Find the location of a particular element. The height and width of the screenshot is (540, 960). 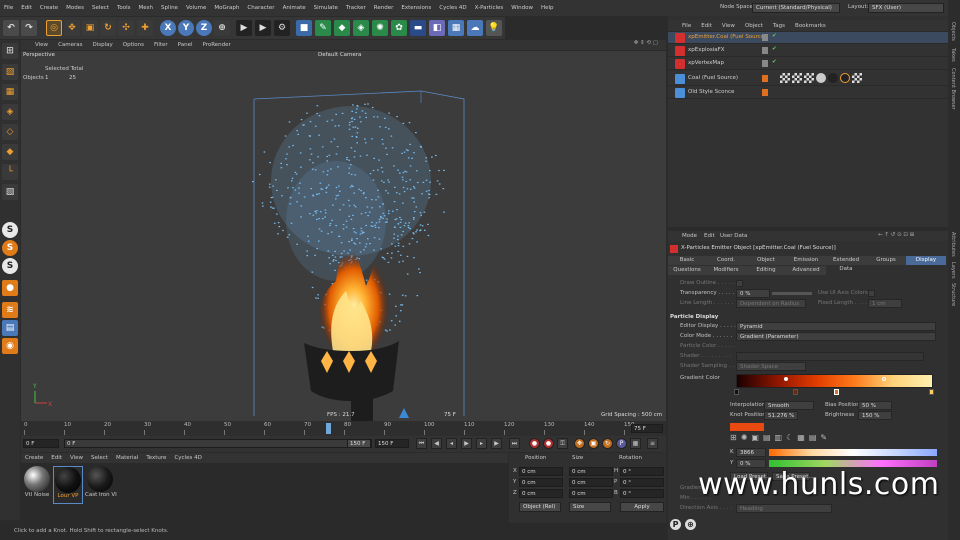

light-icon: 💡 is located at coordinates (494, 28).